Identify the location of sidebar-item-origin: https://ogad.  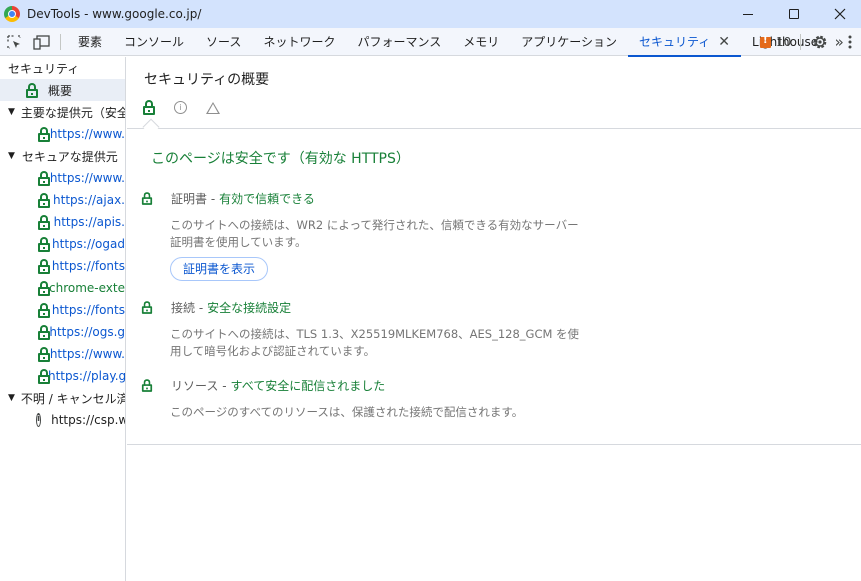
(62, 244).